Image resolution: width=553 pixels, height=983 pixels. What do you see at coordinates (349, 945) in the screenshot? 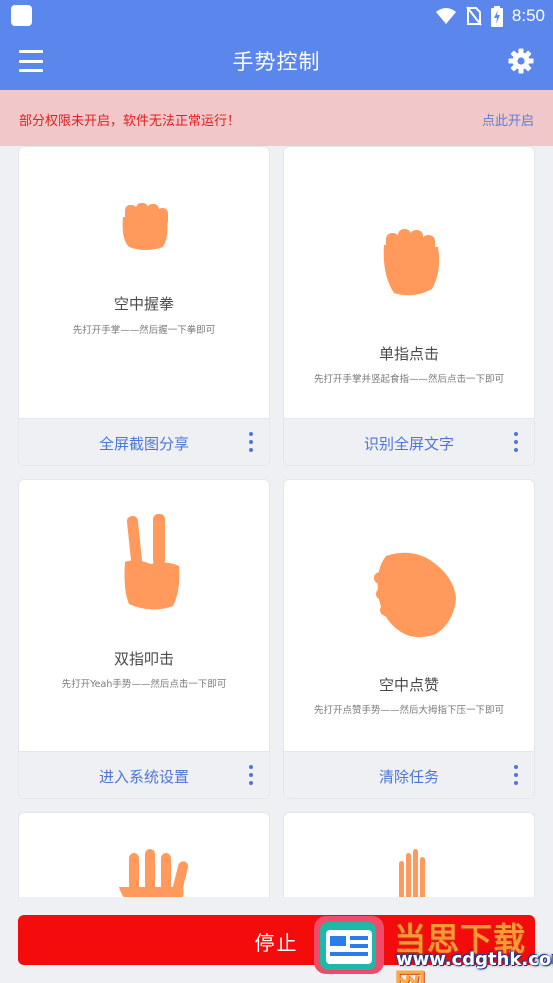
I see `watermark-logo-icon` at bounding box center [349, 945].